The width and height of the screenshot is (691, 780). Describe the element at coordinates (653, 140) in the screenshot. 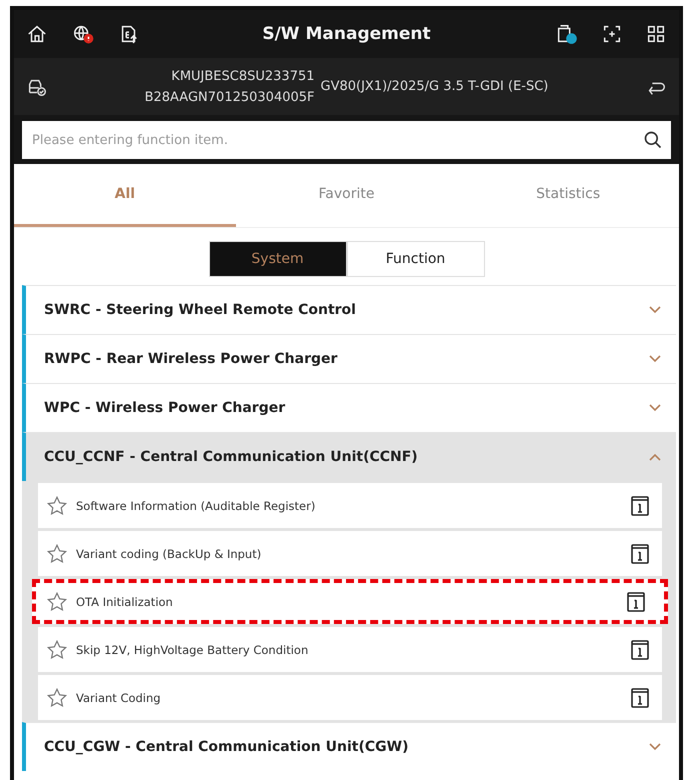

I see `search-icon` at that location.